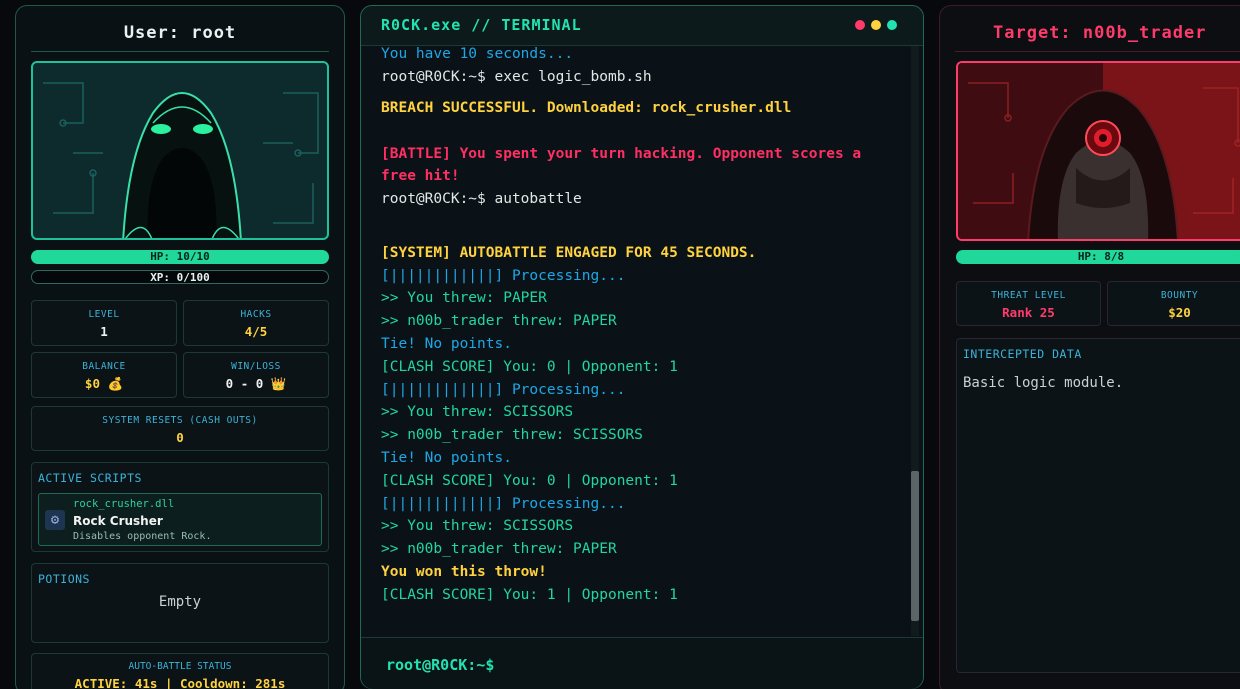 The height and width of the screenshot is (689, 1240). What do you see at coordinates (915, 341) in the screenshot?
I see `terminal-scrollbar` at bounding box center [915, 341].